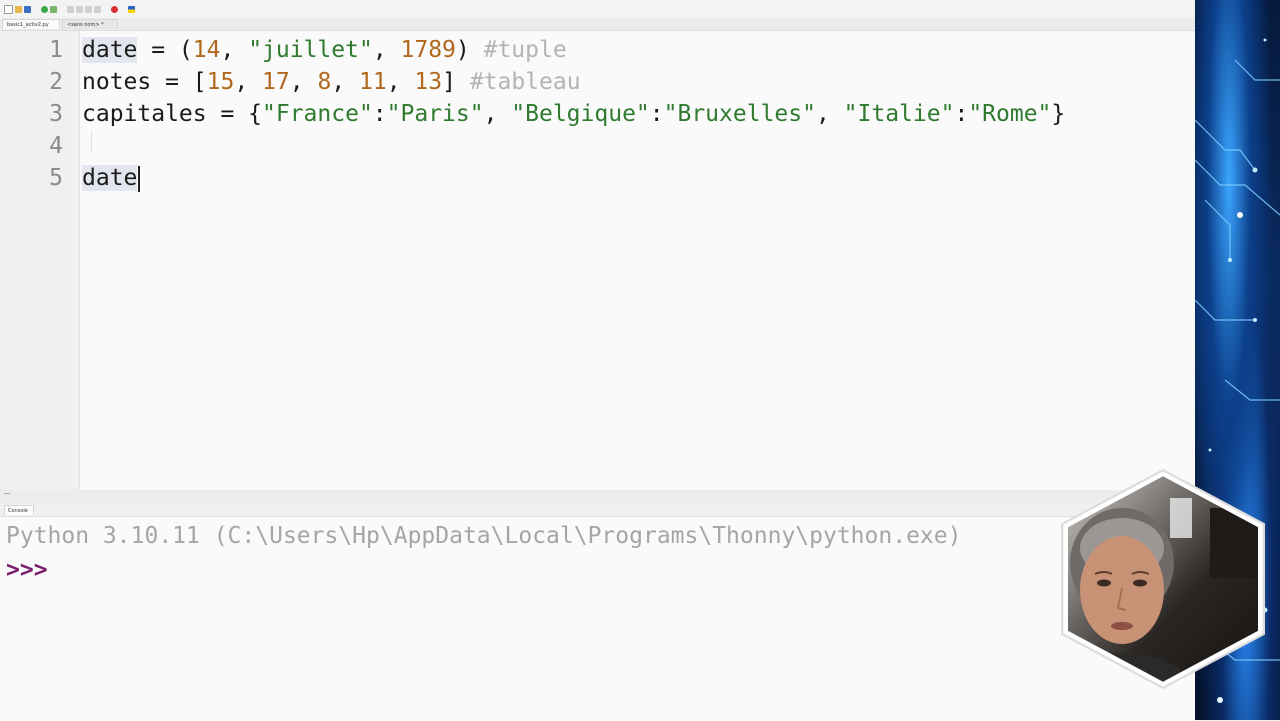 The height and width of the screenshot is (721, 1280). Describe the element at coordinates (7, 495) in the screenshot. I see `splitter-handle-icon` at that location.